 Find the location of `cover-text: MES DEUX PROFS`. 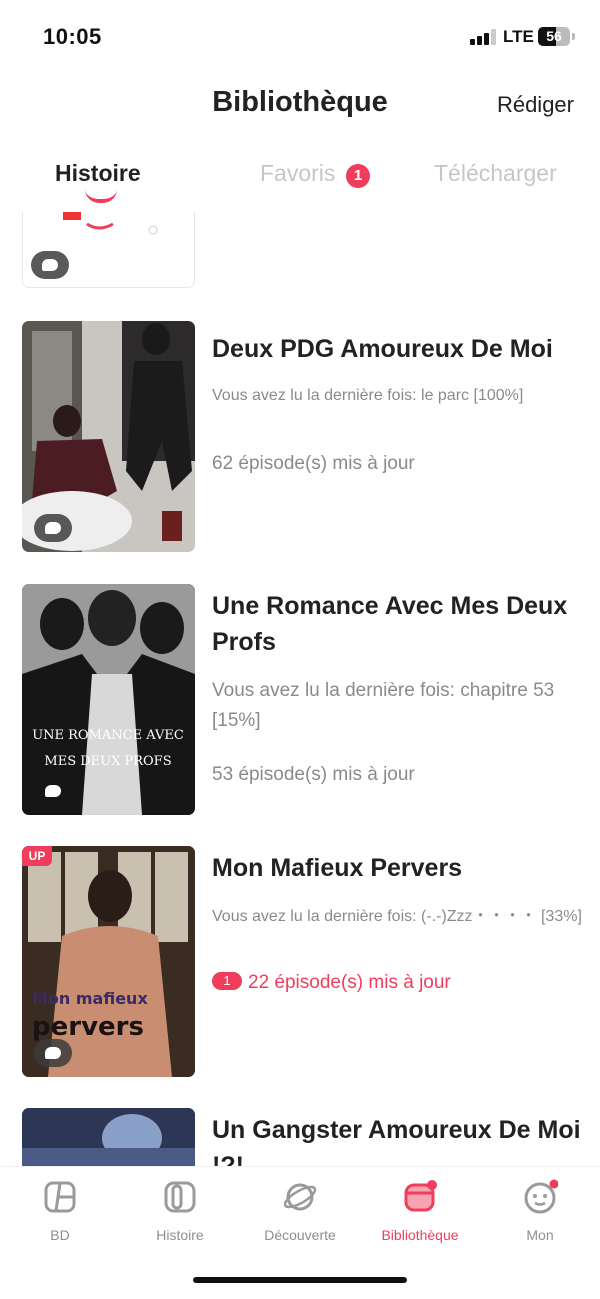

cover-text: MES DEUX PROFS is located at coordinates (107, 761).